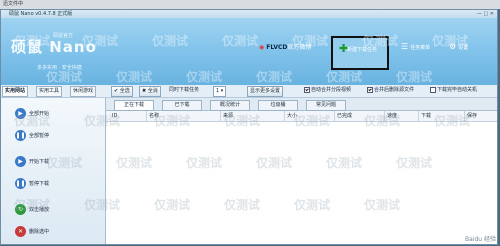 Image resolution: width=500 pixels, height=246 pixels. I want to click on minimize-button: —, so click(479, 14).